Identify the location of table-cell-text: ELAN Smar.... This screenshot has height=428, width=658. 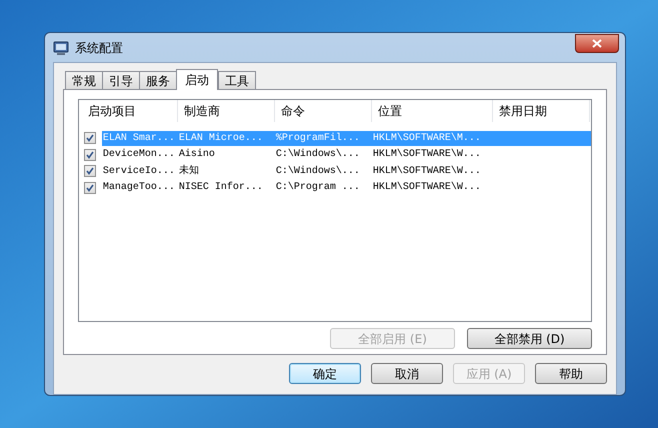
(139, 139).